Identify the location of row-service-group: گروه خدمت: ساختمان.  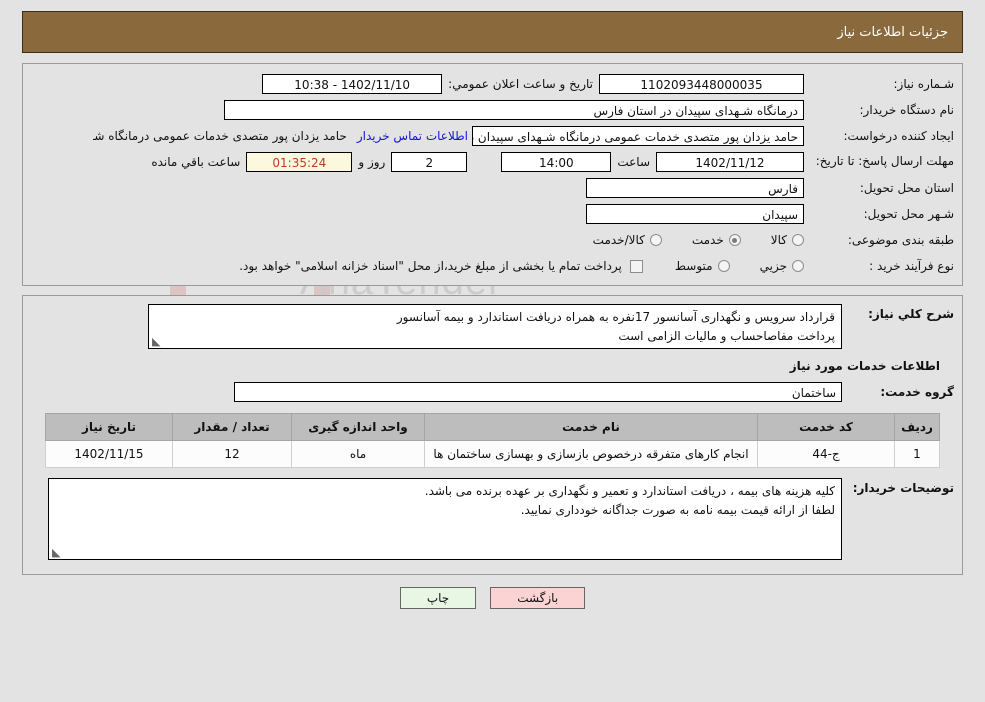
(492, 392).